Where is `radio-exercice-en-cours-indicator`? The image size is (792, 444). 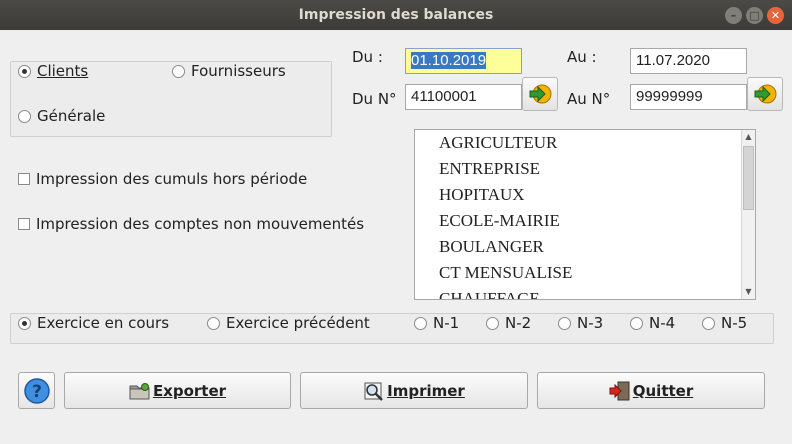
radio-exercice-en-cours-indicator is located at coordinates (24, 323).